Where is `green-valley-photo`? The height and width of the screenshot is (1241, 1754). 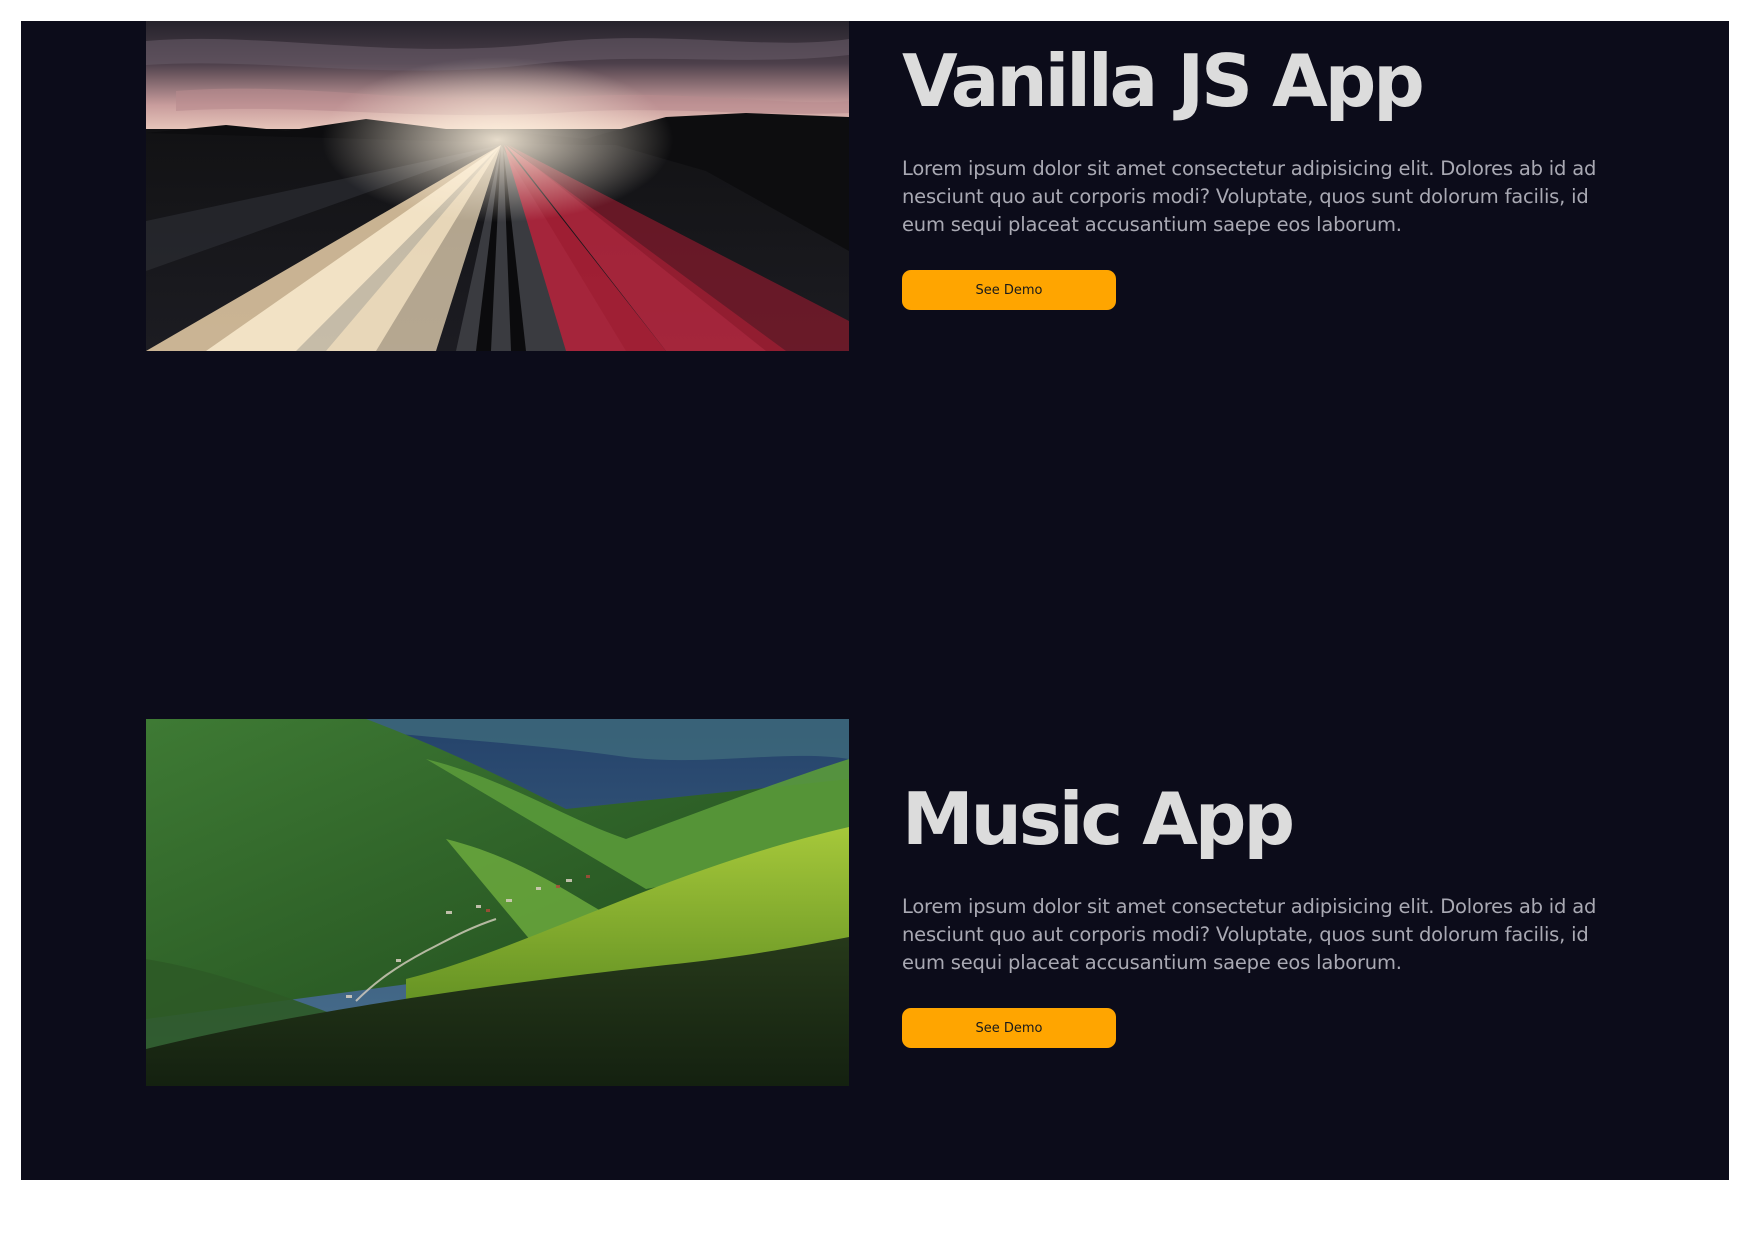
green-valley-photo is located at coordinates (497, 902).